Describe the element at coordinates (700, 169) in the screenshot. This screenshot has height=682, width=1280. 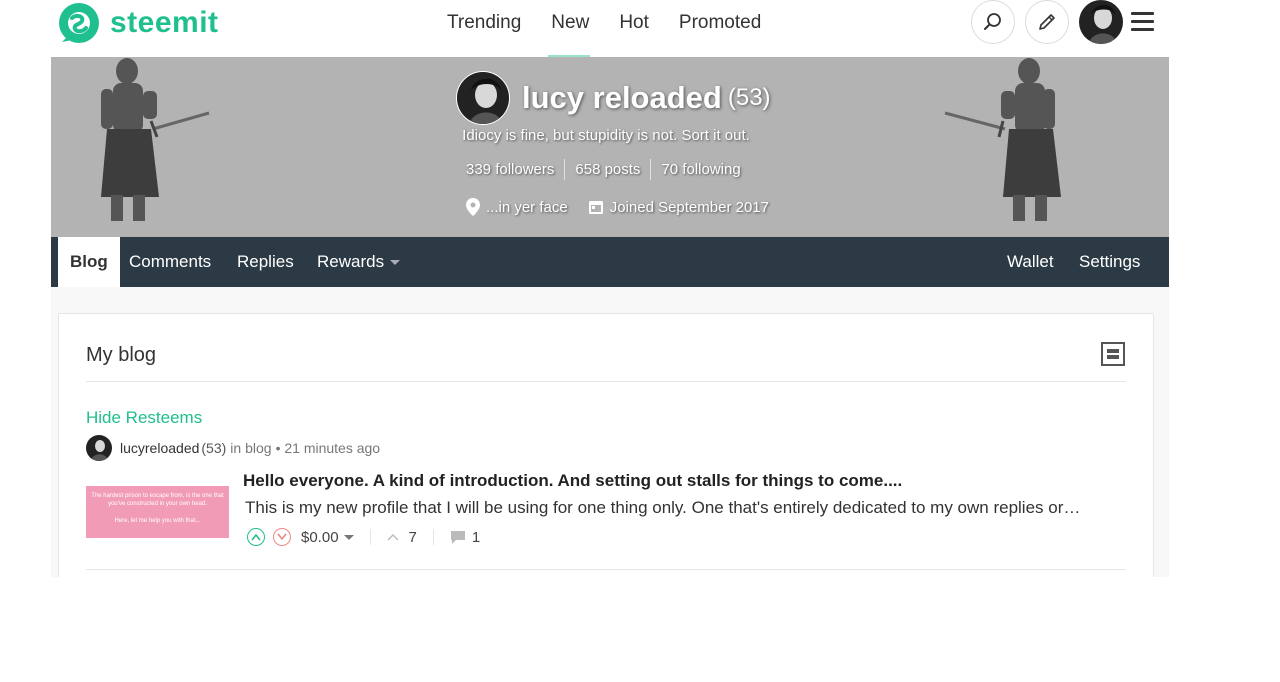
I see `following-count: 70 following` at that location.